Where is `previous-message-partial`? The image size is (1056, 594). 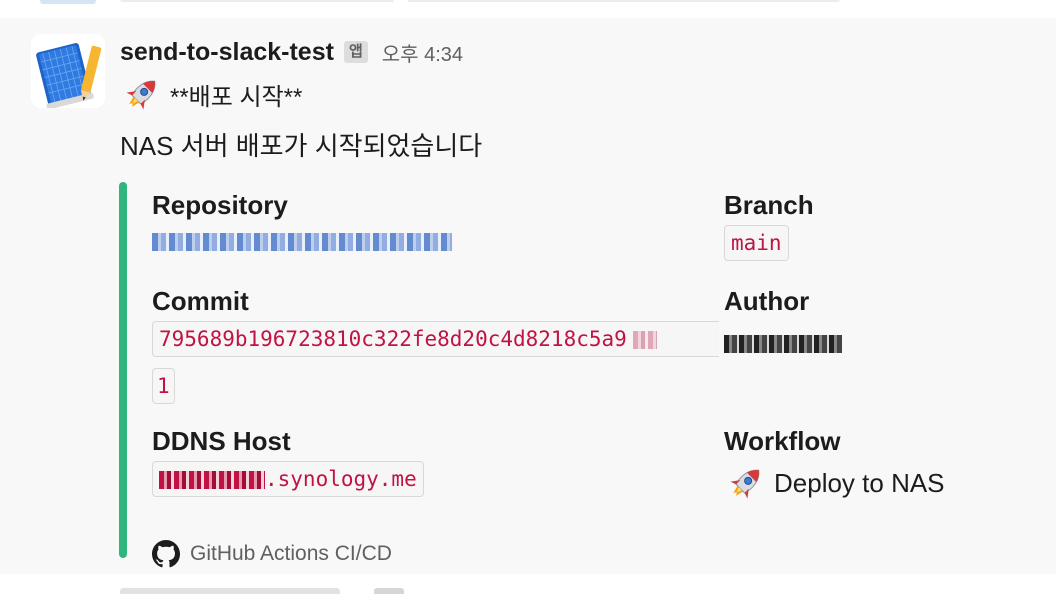 previous-message-partial is located at coordinates (528, 9).